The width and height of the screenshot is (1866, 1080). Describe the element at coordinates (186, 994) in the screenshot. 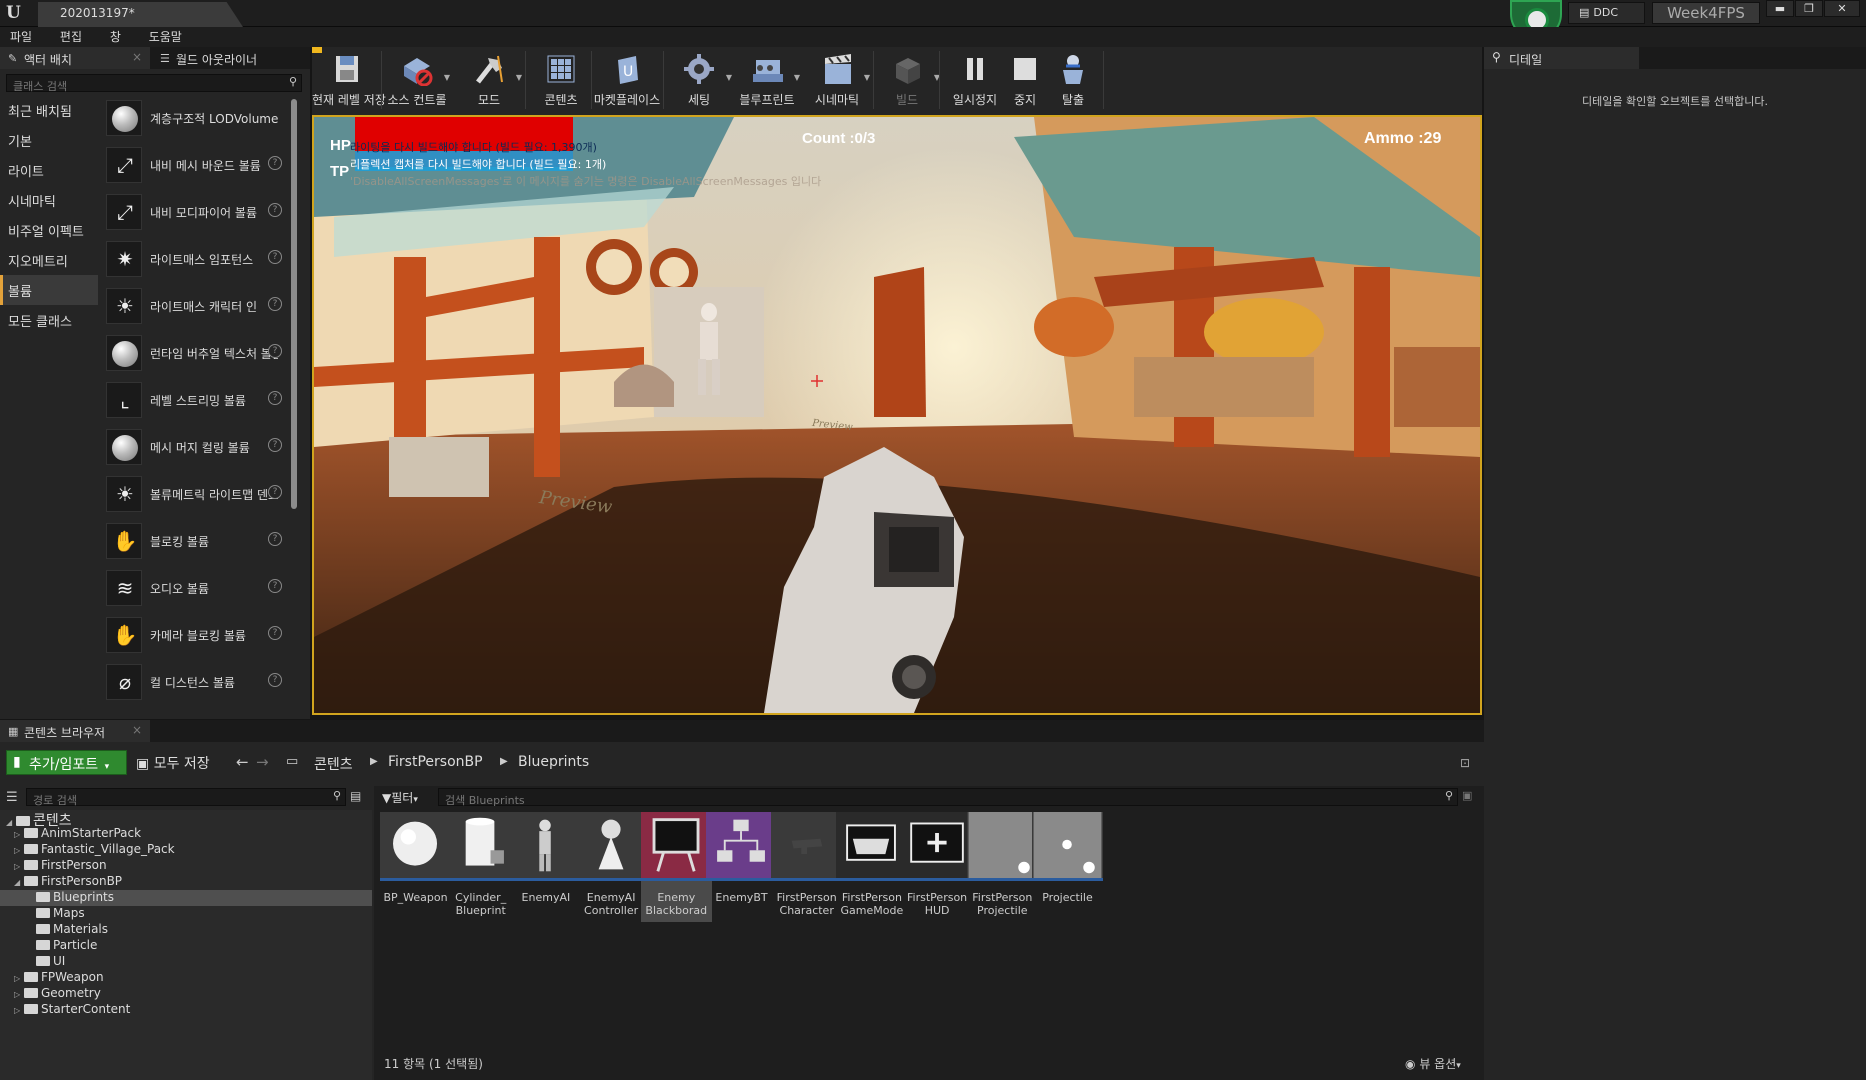

I see `folder-tree-item: ▷ Geometry` at that location.